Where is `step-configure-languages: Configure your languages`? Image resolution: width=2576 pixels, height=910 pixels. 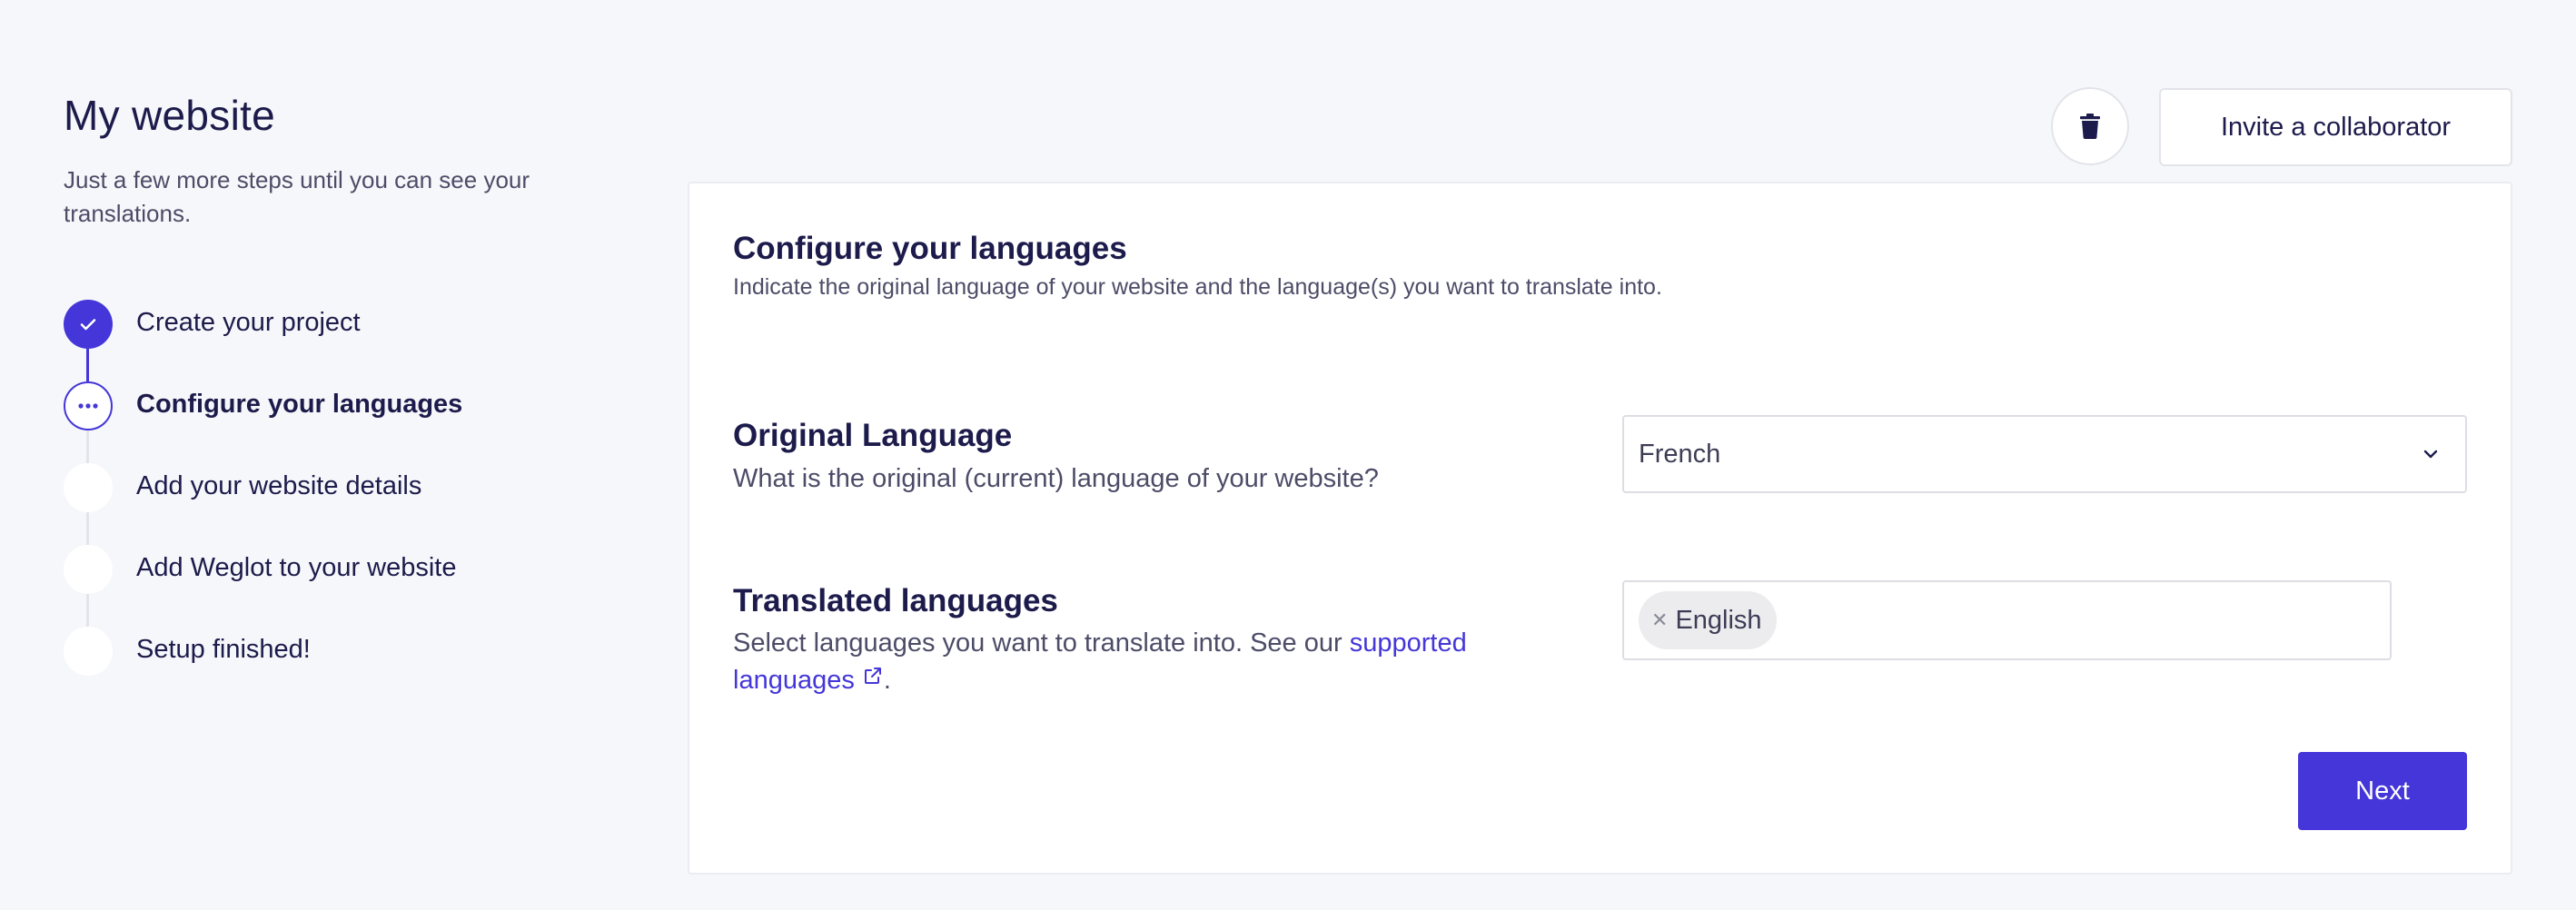
step-configure-languages: Configure your languages is located at coordinates (336, 406).